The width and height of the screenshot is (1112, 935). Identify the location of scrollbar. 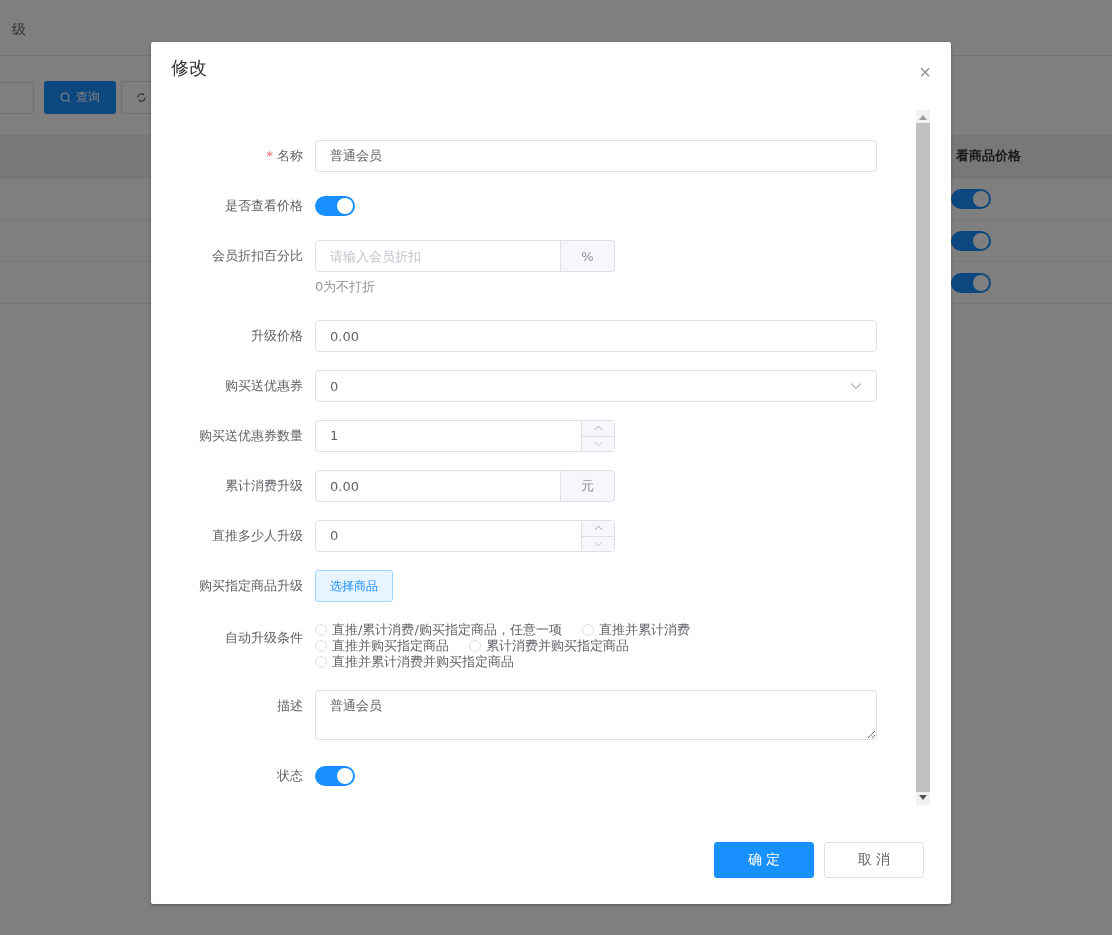
(923, 457).